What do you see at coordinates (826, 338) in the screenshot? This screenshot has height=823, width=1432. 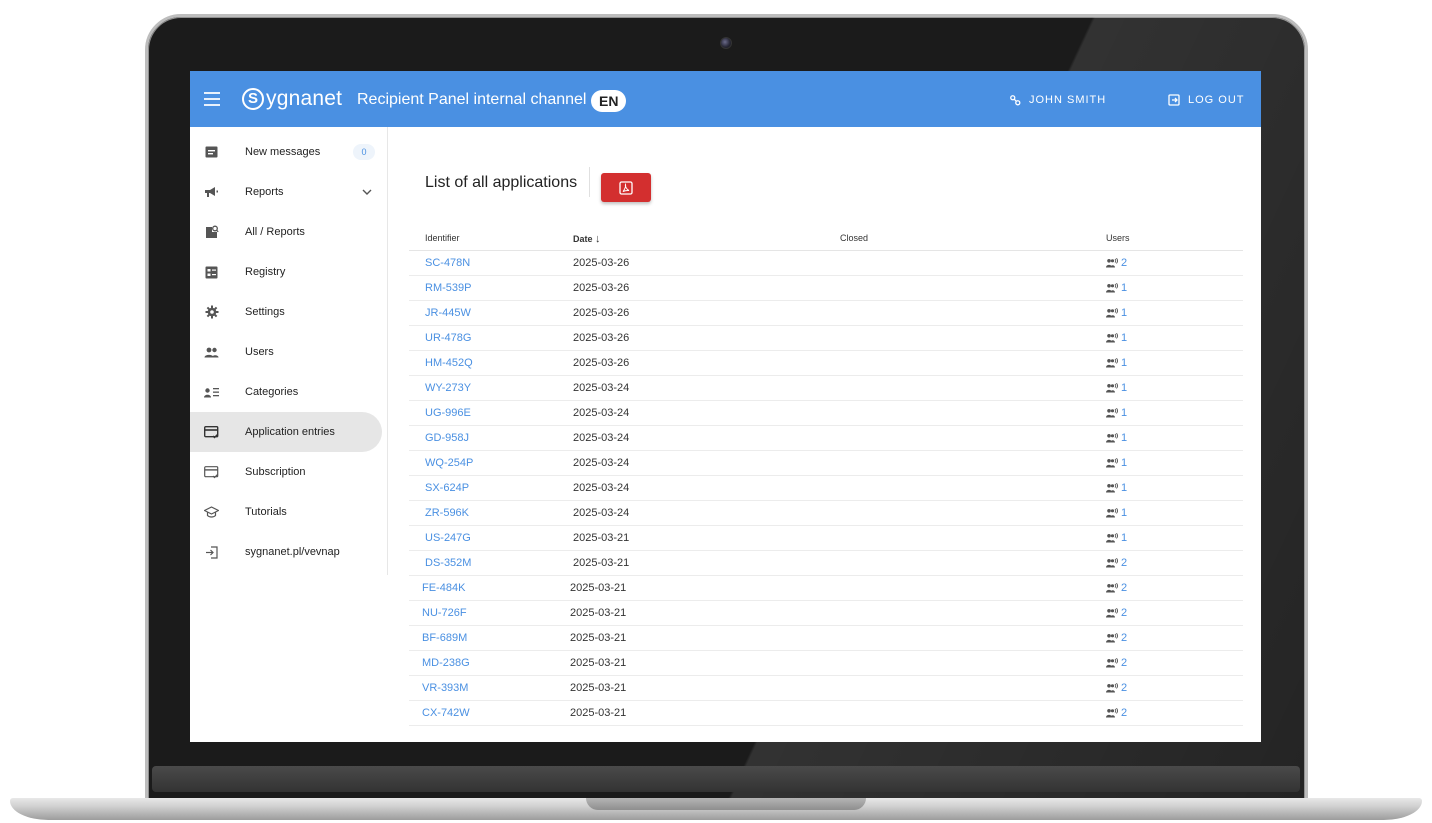 I see `table-row: UR-478G 2025-03-26 1` at bounding box center [826, 338].